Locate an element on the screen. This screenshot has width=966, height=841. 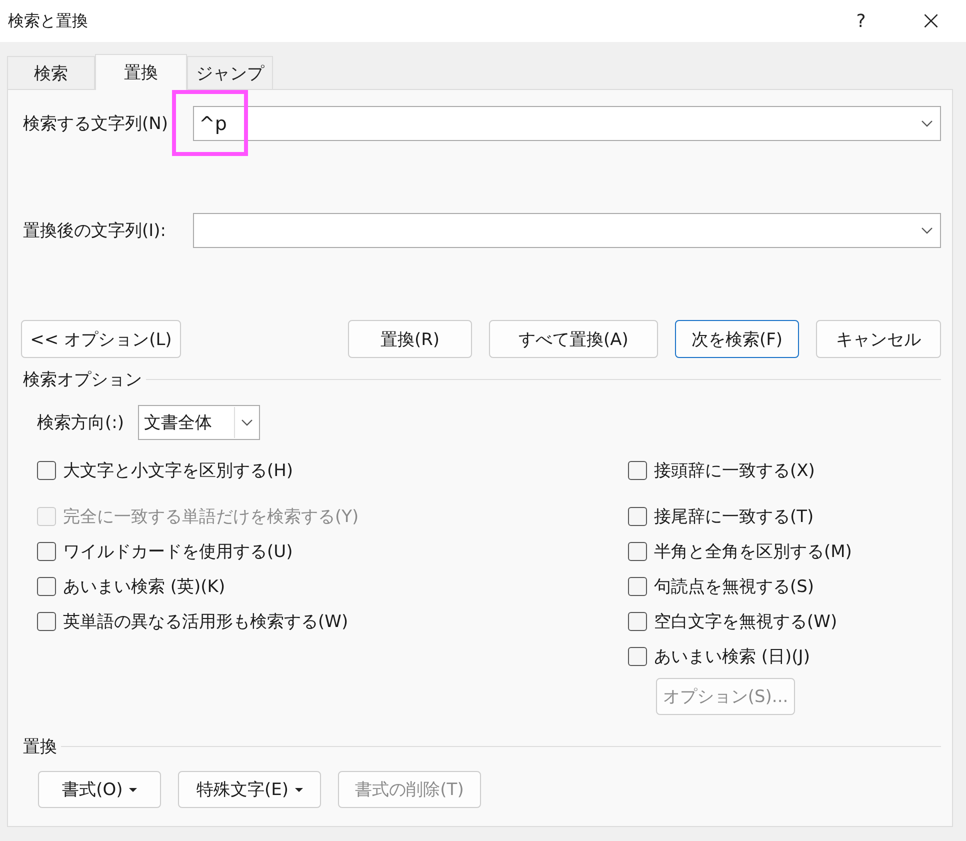
dialog-button: << オプション(L) is located at coordinates (101, 339).